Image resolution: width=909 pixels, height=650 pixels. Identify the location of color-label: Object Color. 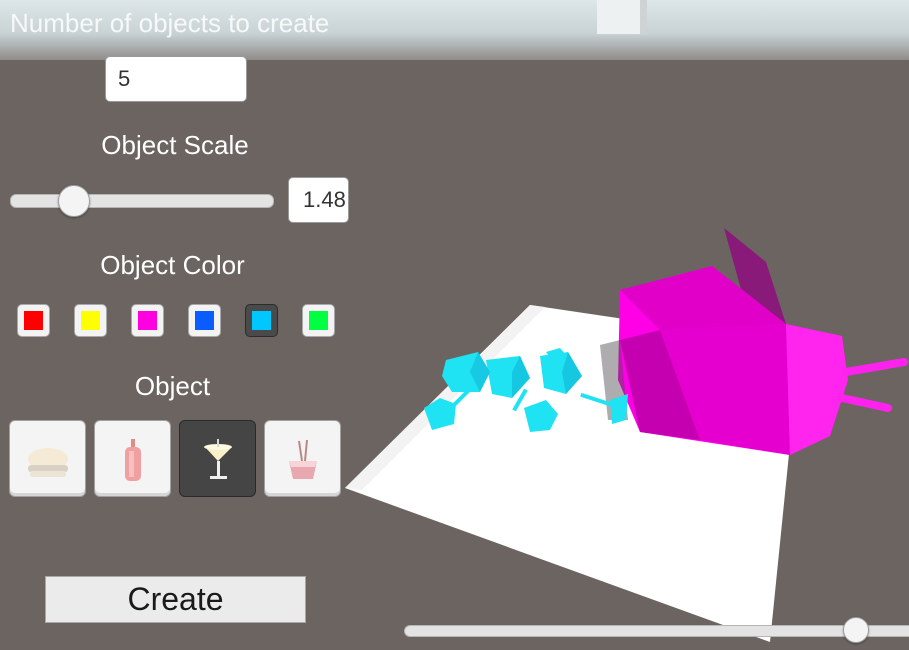
(172, 265).